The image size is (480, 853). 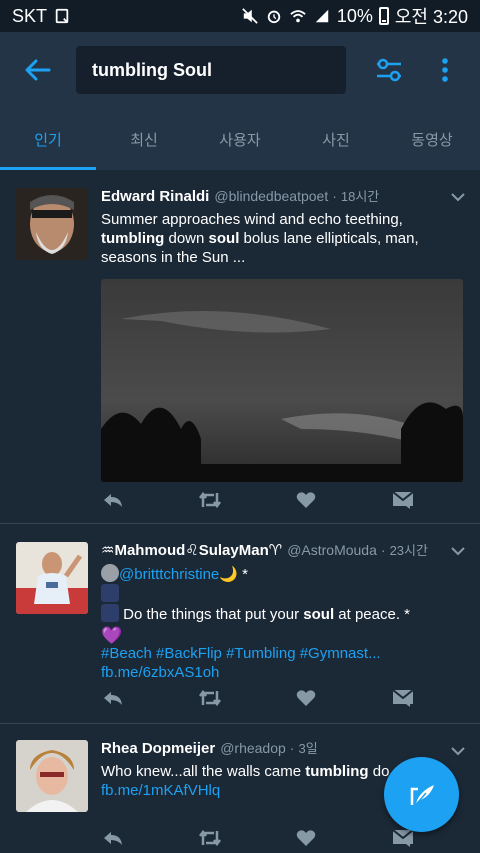 I want to click on search-filter-button, so click(x=389, y=70).